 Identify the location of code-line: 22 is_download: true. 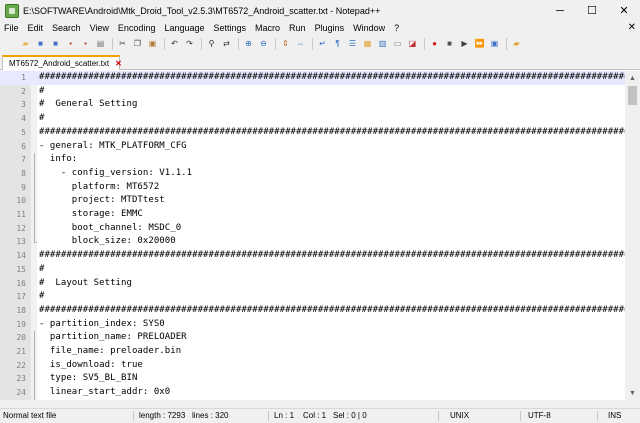
(312, 365).